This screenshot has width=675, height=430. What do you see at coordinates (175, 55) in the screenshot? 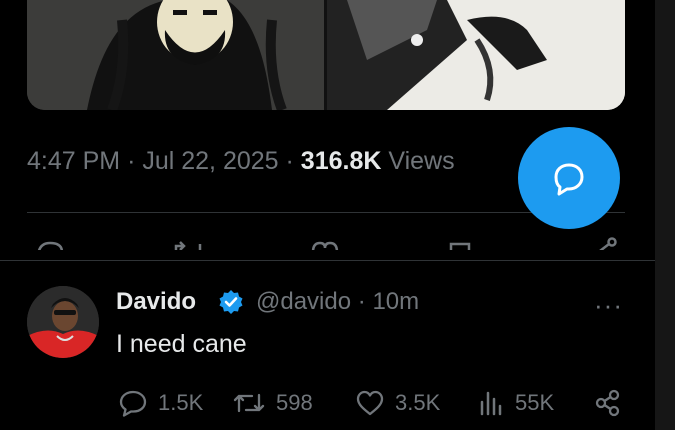
I see `media-image-left` at bounding box center [175, 55].